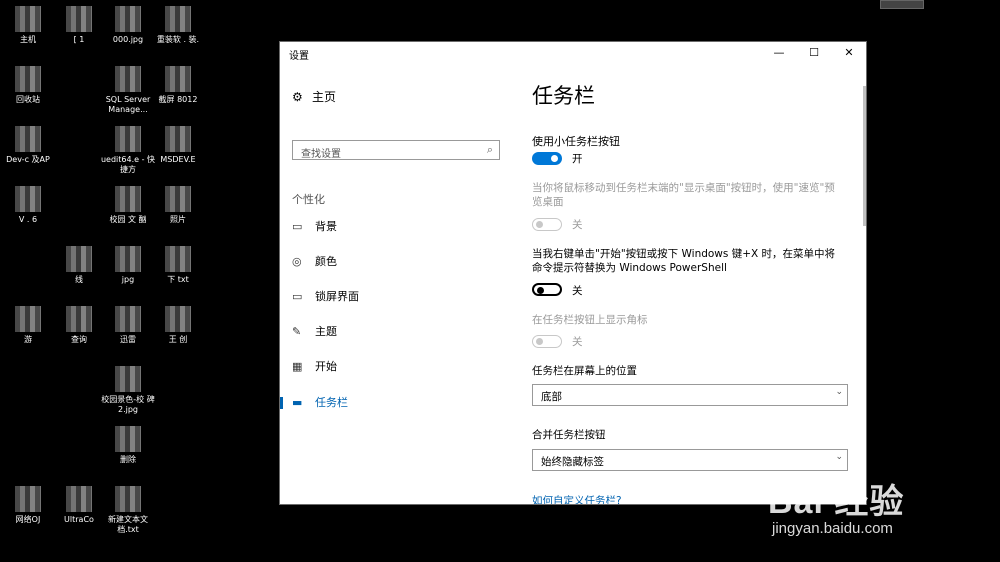  I want to click on maximize-button: ☐, so click(814, 53).